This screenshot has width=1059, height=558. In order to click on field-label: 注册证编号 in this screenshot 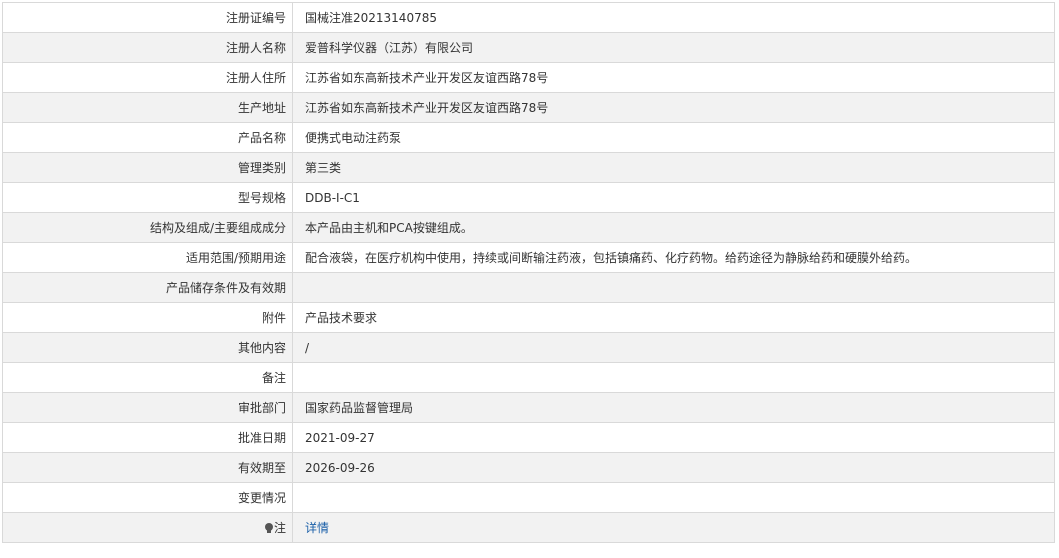, I will do `click(147, 17)`.